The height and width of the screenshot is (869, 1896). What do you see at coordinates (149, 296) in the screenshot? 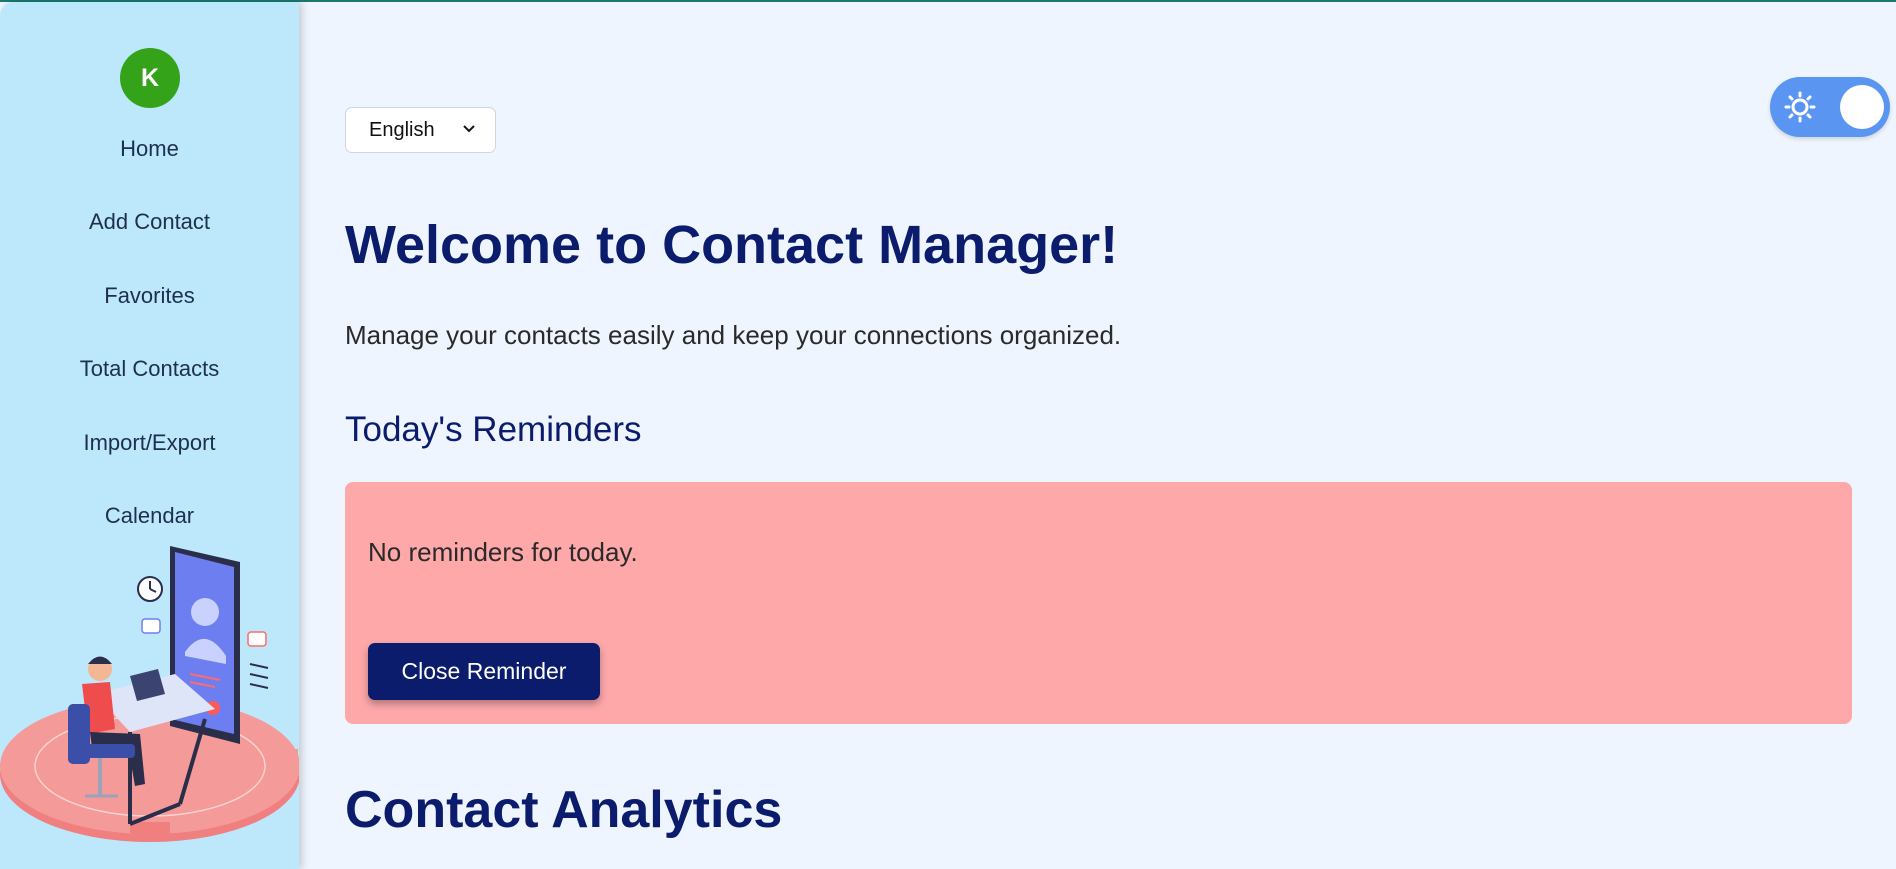
I see `sidebar-item-favorites: Favorites` at bounding box center [149, 296].